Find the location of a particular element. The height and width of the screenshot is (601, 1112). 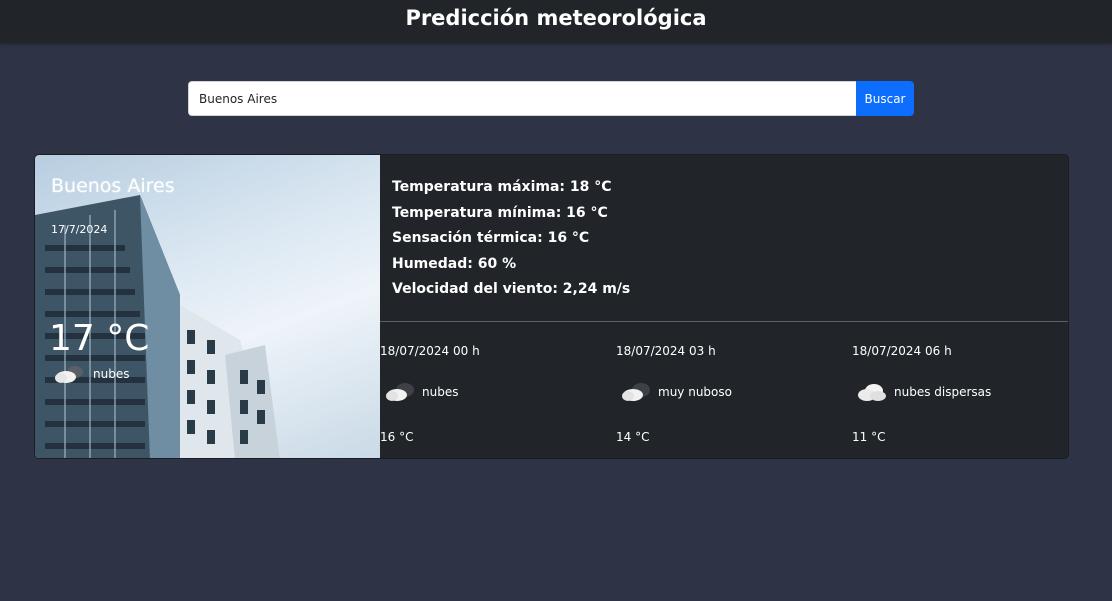

forecast-datetime: 18/07/2024 00 h is located at coordinates (430, 351).